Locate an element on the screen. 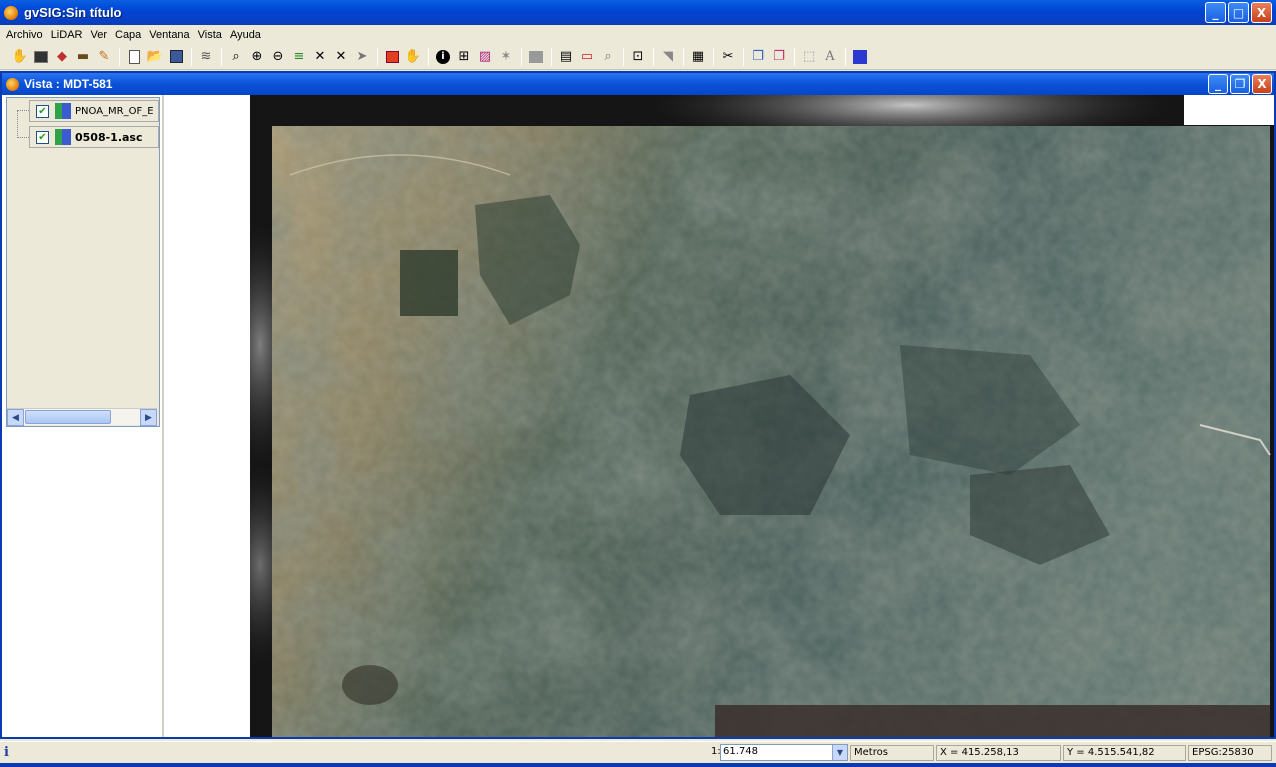  epsg-field: EPSG:25830 is located at coordinates (1230, 753).